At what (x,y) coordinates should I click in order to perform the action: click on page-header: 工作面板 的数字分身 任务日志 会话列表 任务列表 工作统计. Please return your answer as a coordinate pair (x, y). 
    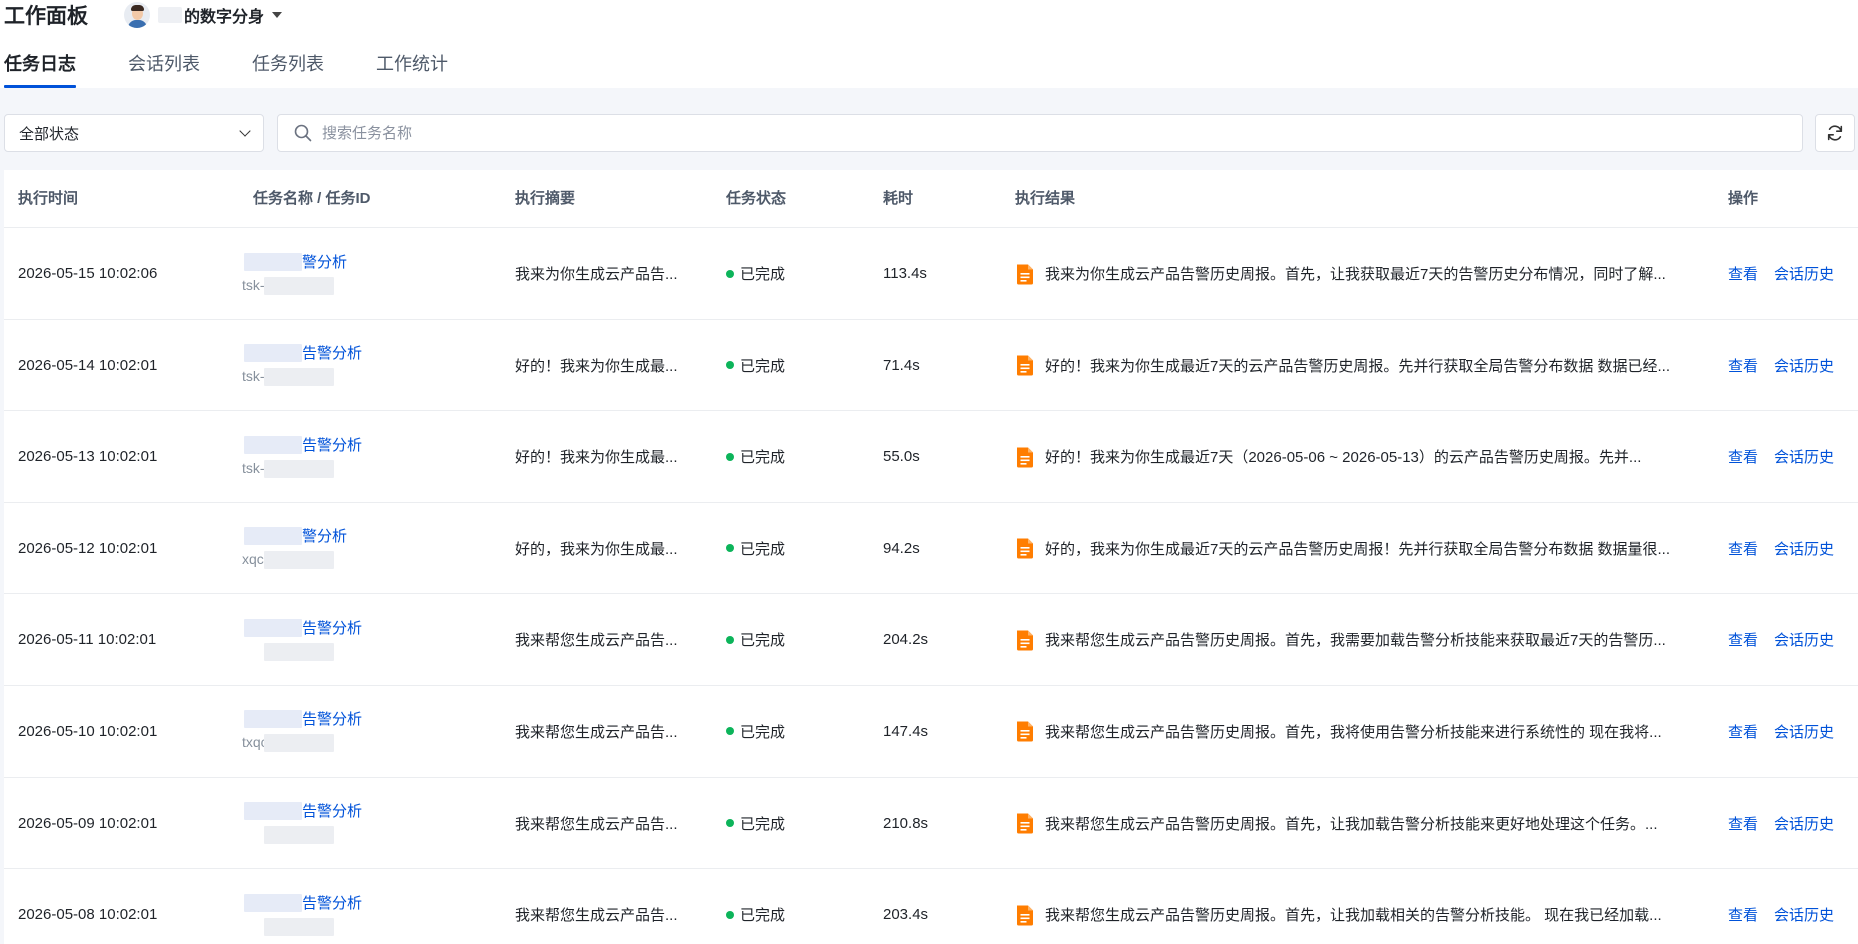
    Looking at the image, I should click on (929, 44).